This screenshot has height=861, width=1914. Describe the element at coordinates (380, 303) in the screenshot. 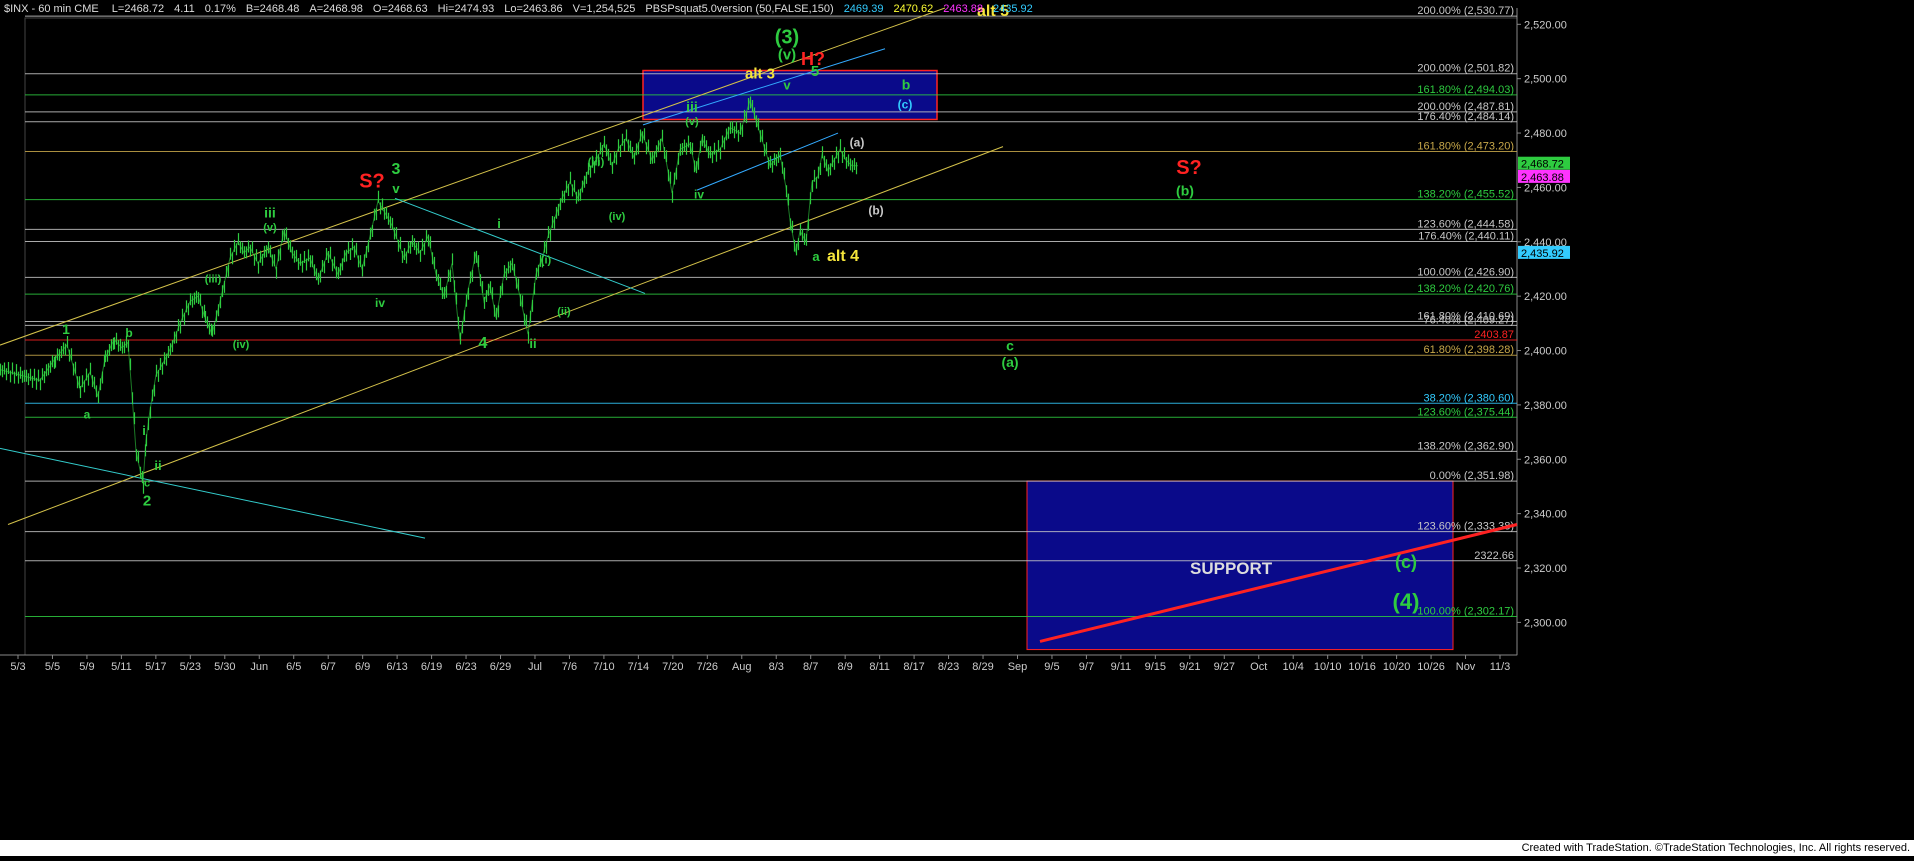

I see `wave-label: iv` at that location.